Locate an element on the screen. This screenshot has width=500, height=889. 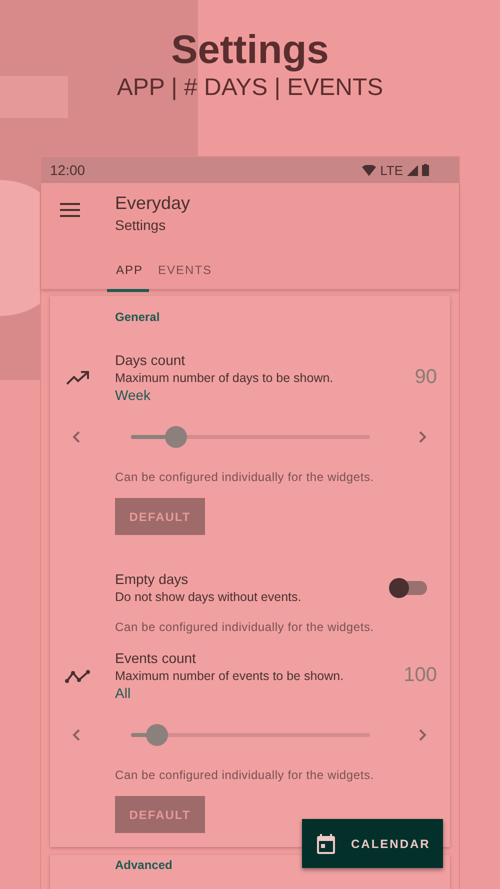
wifi-icon is located at coordinates (369, 170).